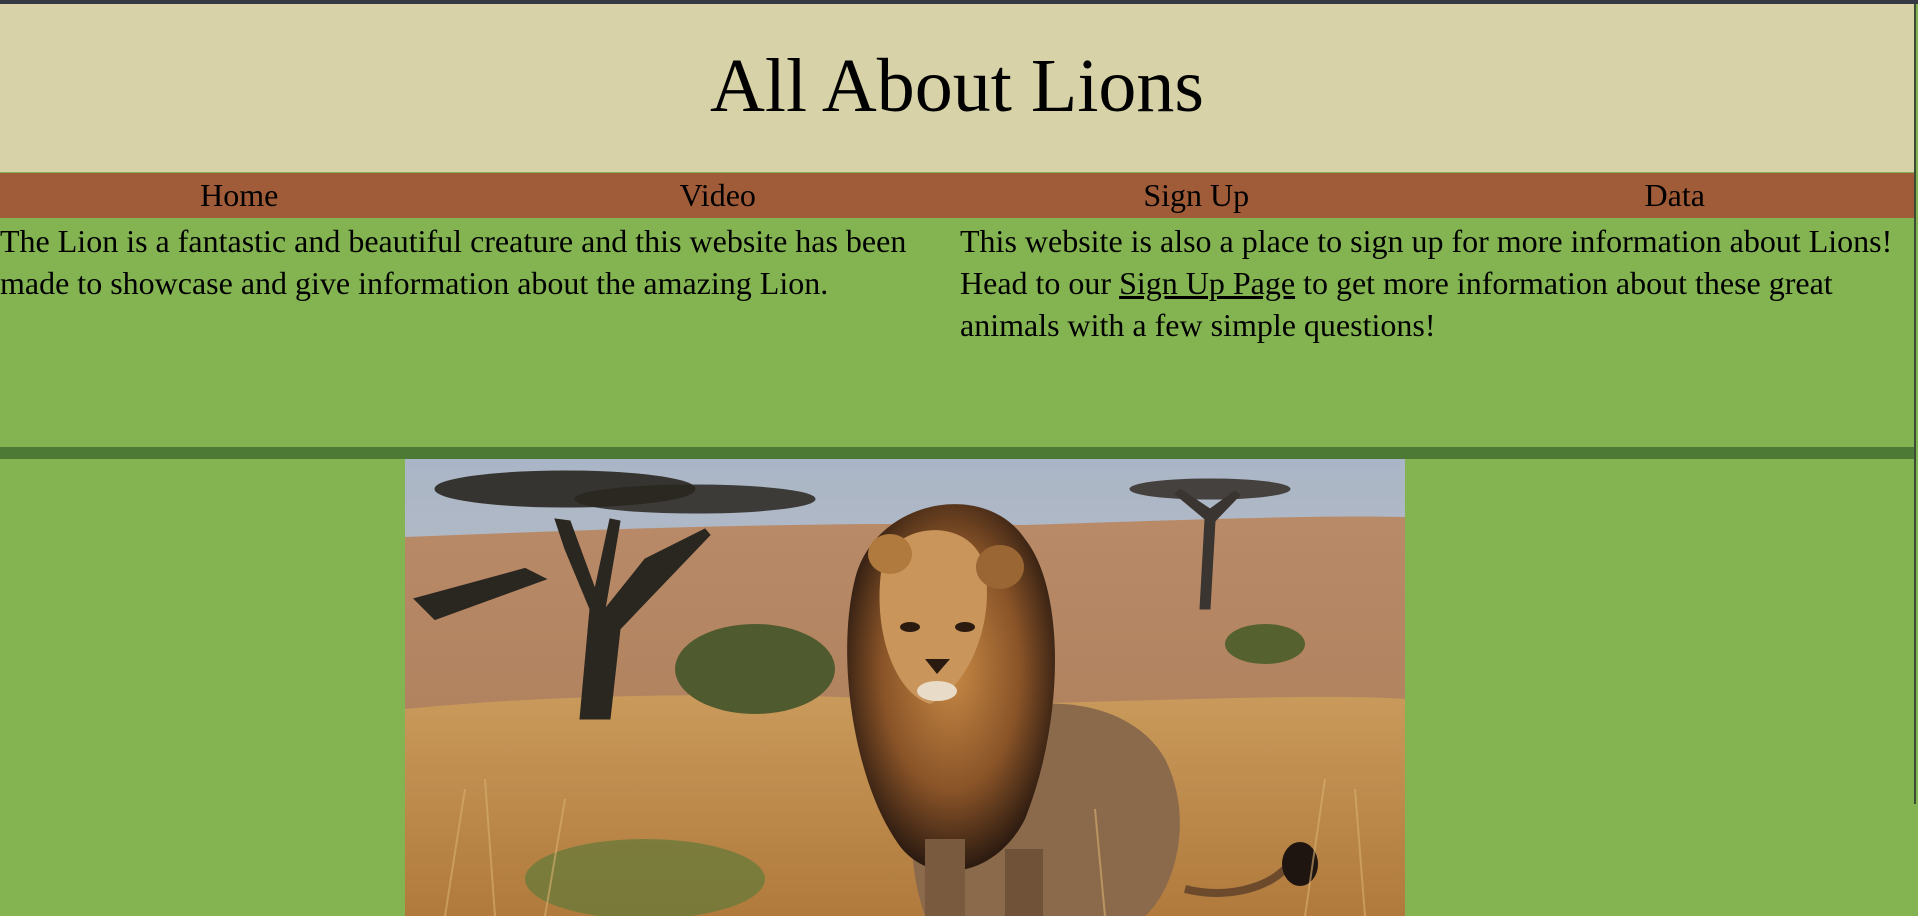  What do you see at coordinates (718, 195) in the screenshot?
I see `nav-video-link: Video` at bounding box center [718, 195].